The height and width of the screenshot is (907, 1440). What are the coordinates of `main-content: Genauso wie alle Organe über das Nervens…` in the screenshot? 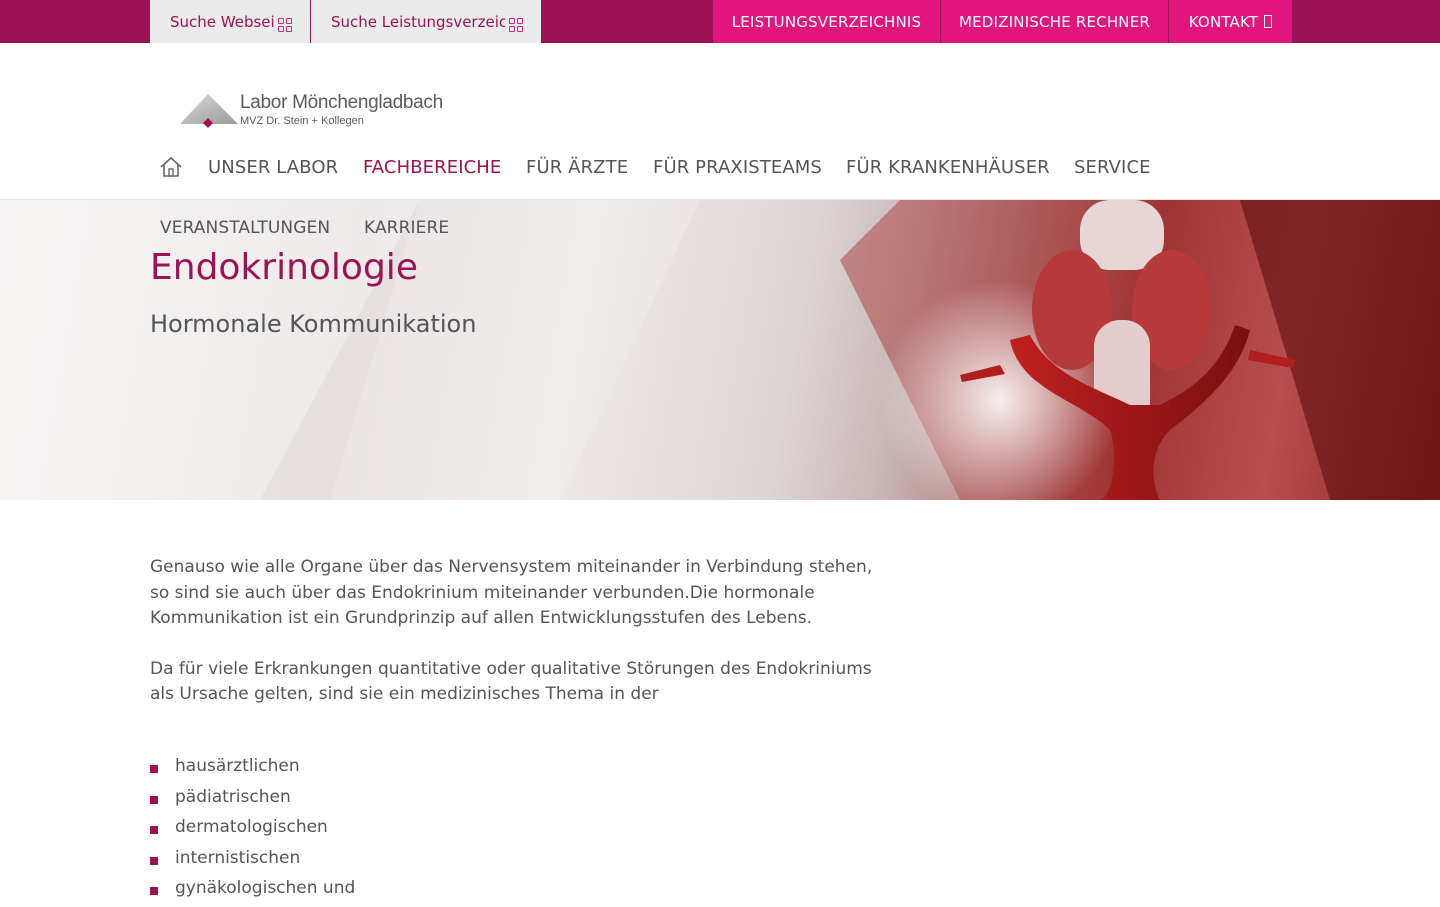 It's located at (515, 644).